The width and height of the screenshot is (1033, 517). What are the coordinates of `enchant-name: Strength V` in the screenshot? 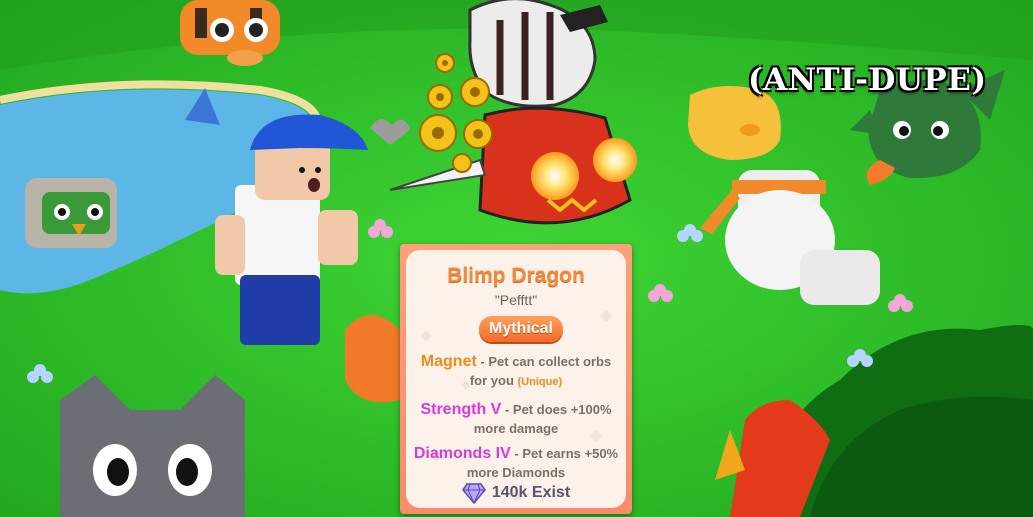 It's located at (461, 409).